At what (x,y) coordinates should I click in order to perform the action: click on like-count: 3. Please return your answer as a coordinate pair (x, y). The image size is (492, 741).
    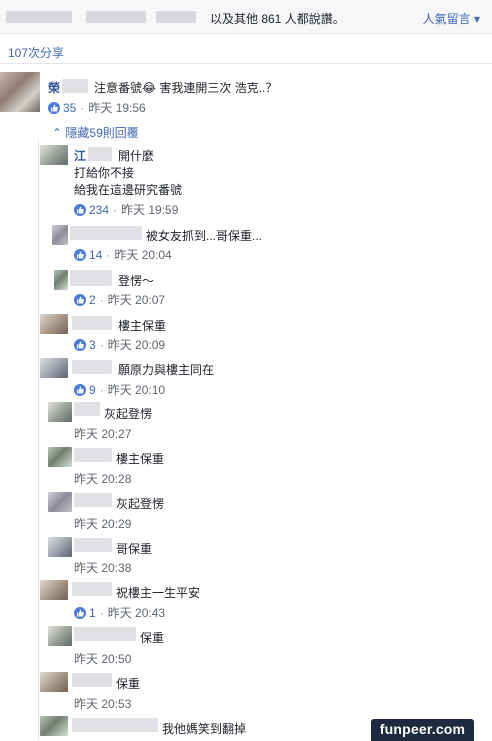
    Looking at the image, I should click on (92, 345).